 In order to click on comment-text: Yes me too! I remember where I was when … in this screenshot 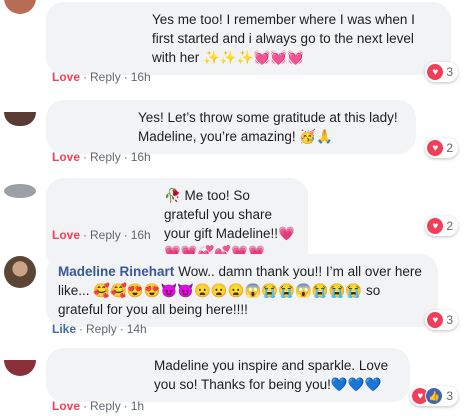, I will do `click(283, 38)`.